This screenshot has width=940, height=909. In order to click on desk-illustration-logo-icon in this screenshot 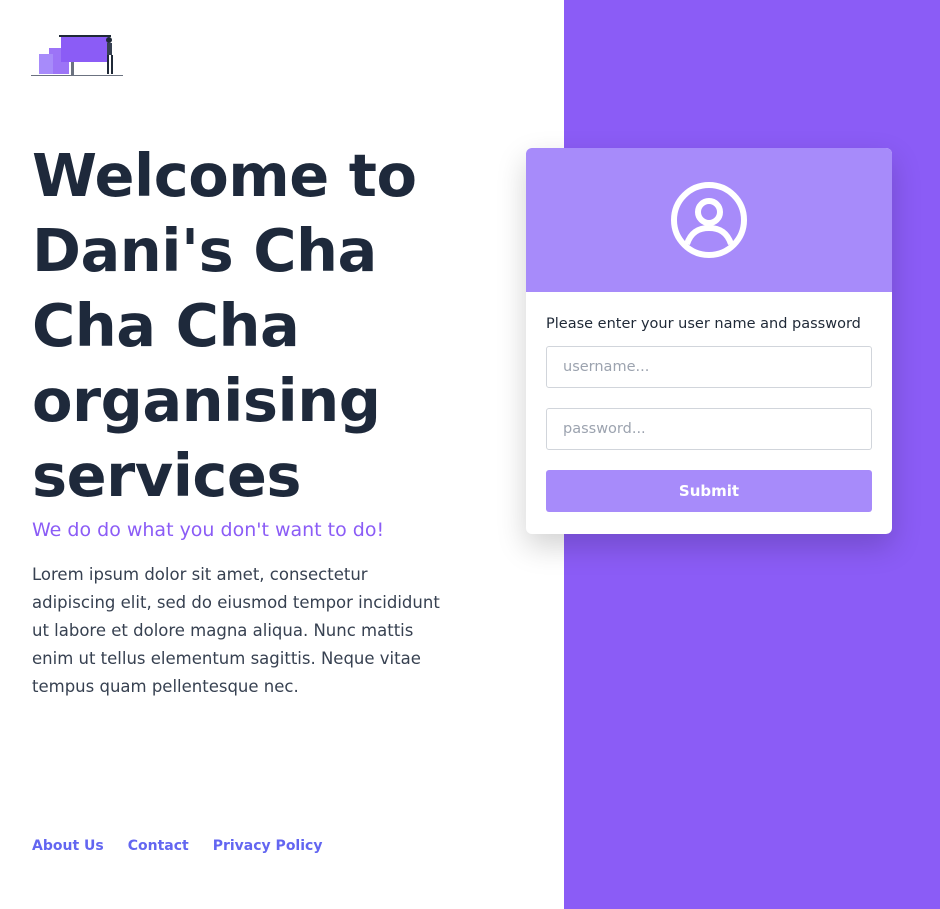, I will do `click(77, 55)`.